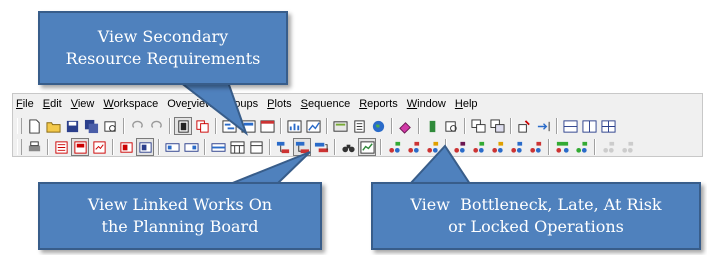 Image resolution: width=707 pixels, height=255 pixels. What do you see at coordinates (536, 226) in the screenshot?
I see `callout-text-line2: or Locked Operations` at bounding box center [536, 226].